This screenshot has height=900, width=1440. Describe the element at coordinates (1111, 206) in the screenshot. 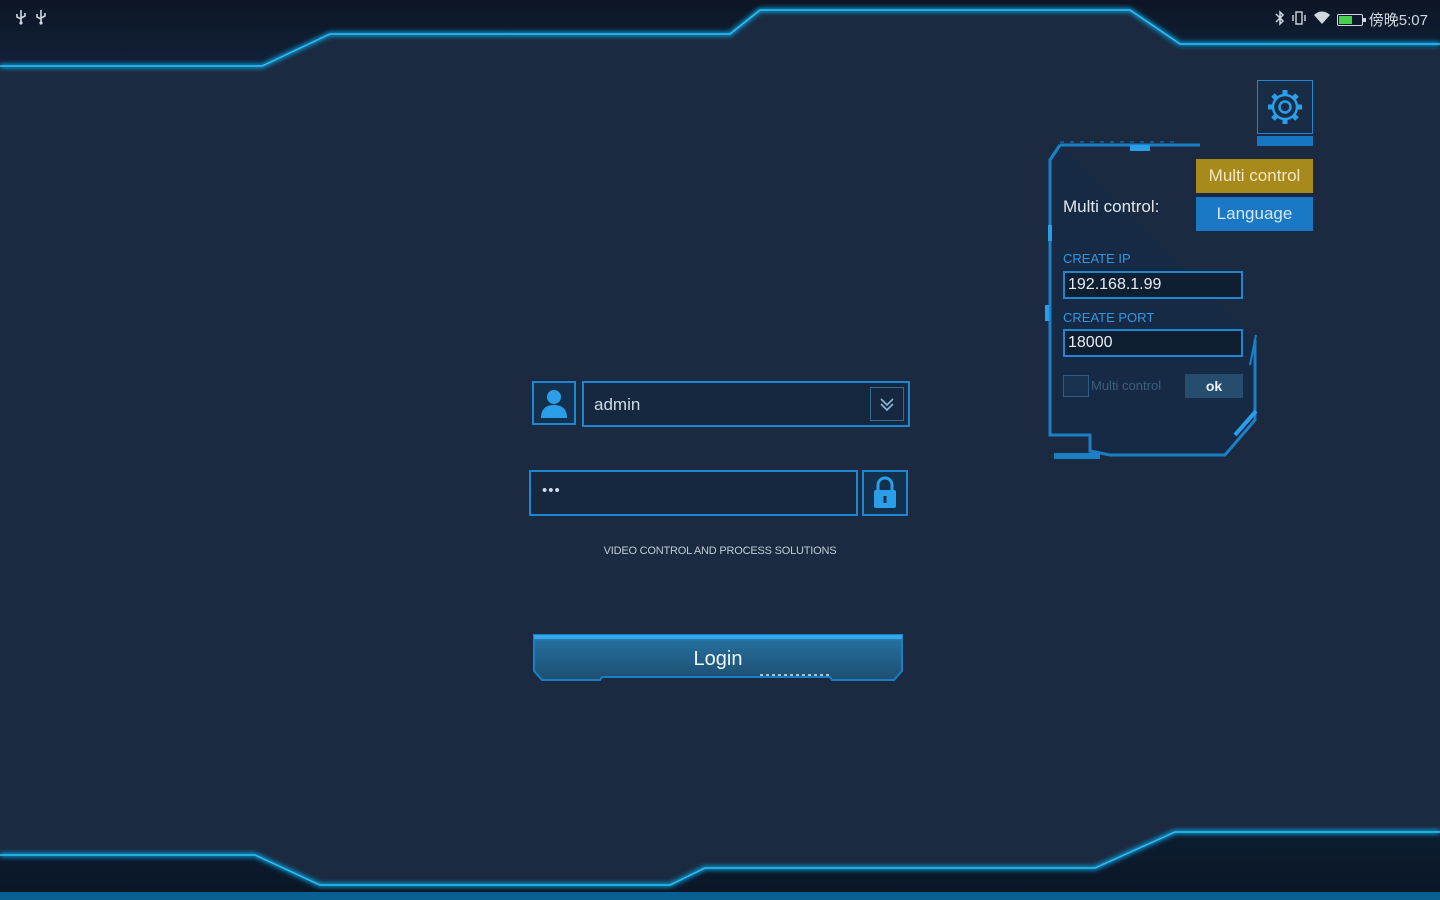

I see `multi-control-label: Multi control:` at that location.